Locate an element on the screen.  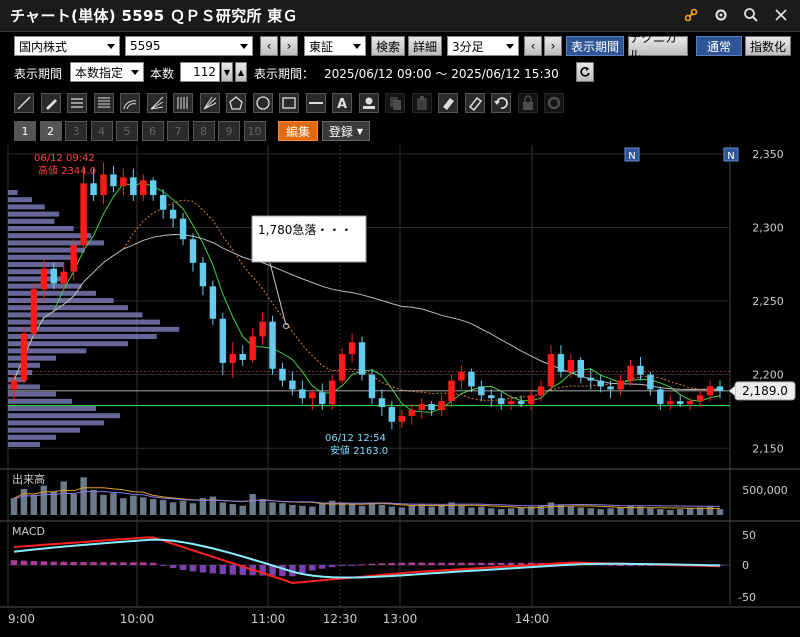
lock-button is located at coordinates (527, 103).